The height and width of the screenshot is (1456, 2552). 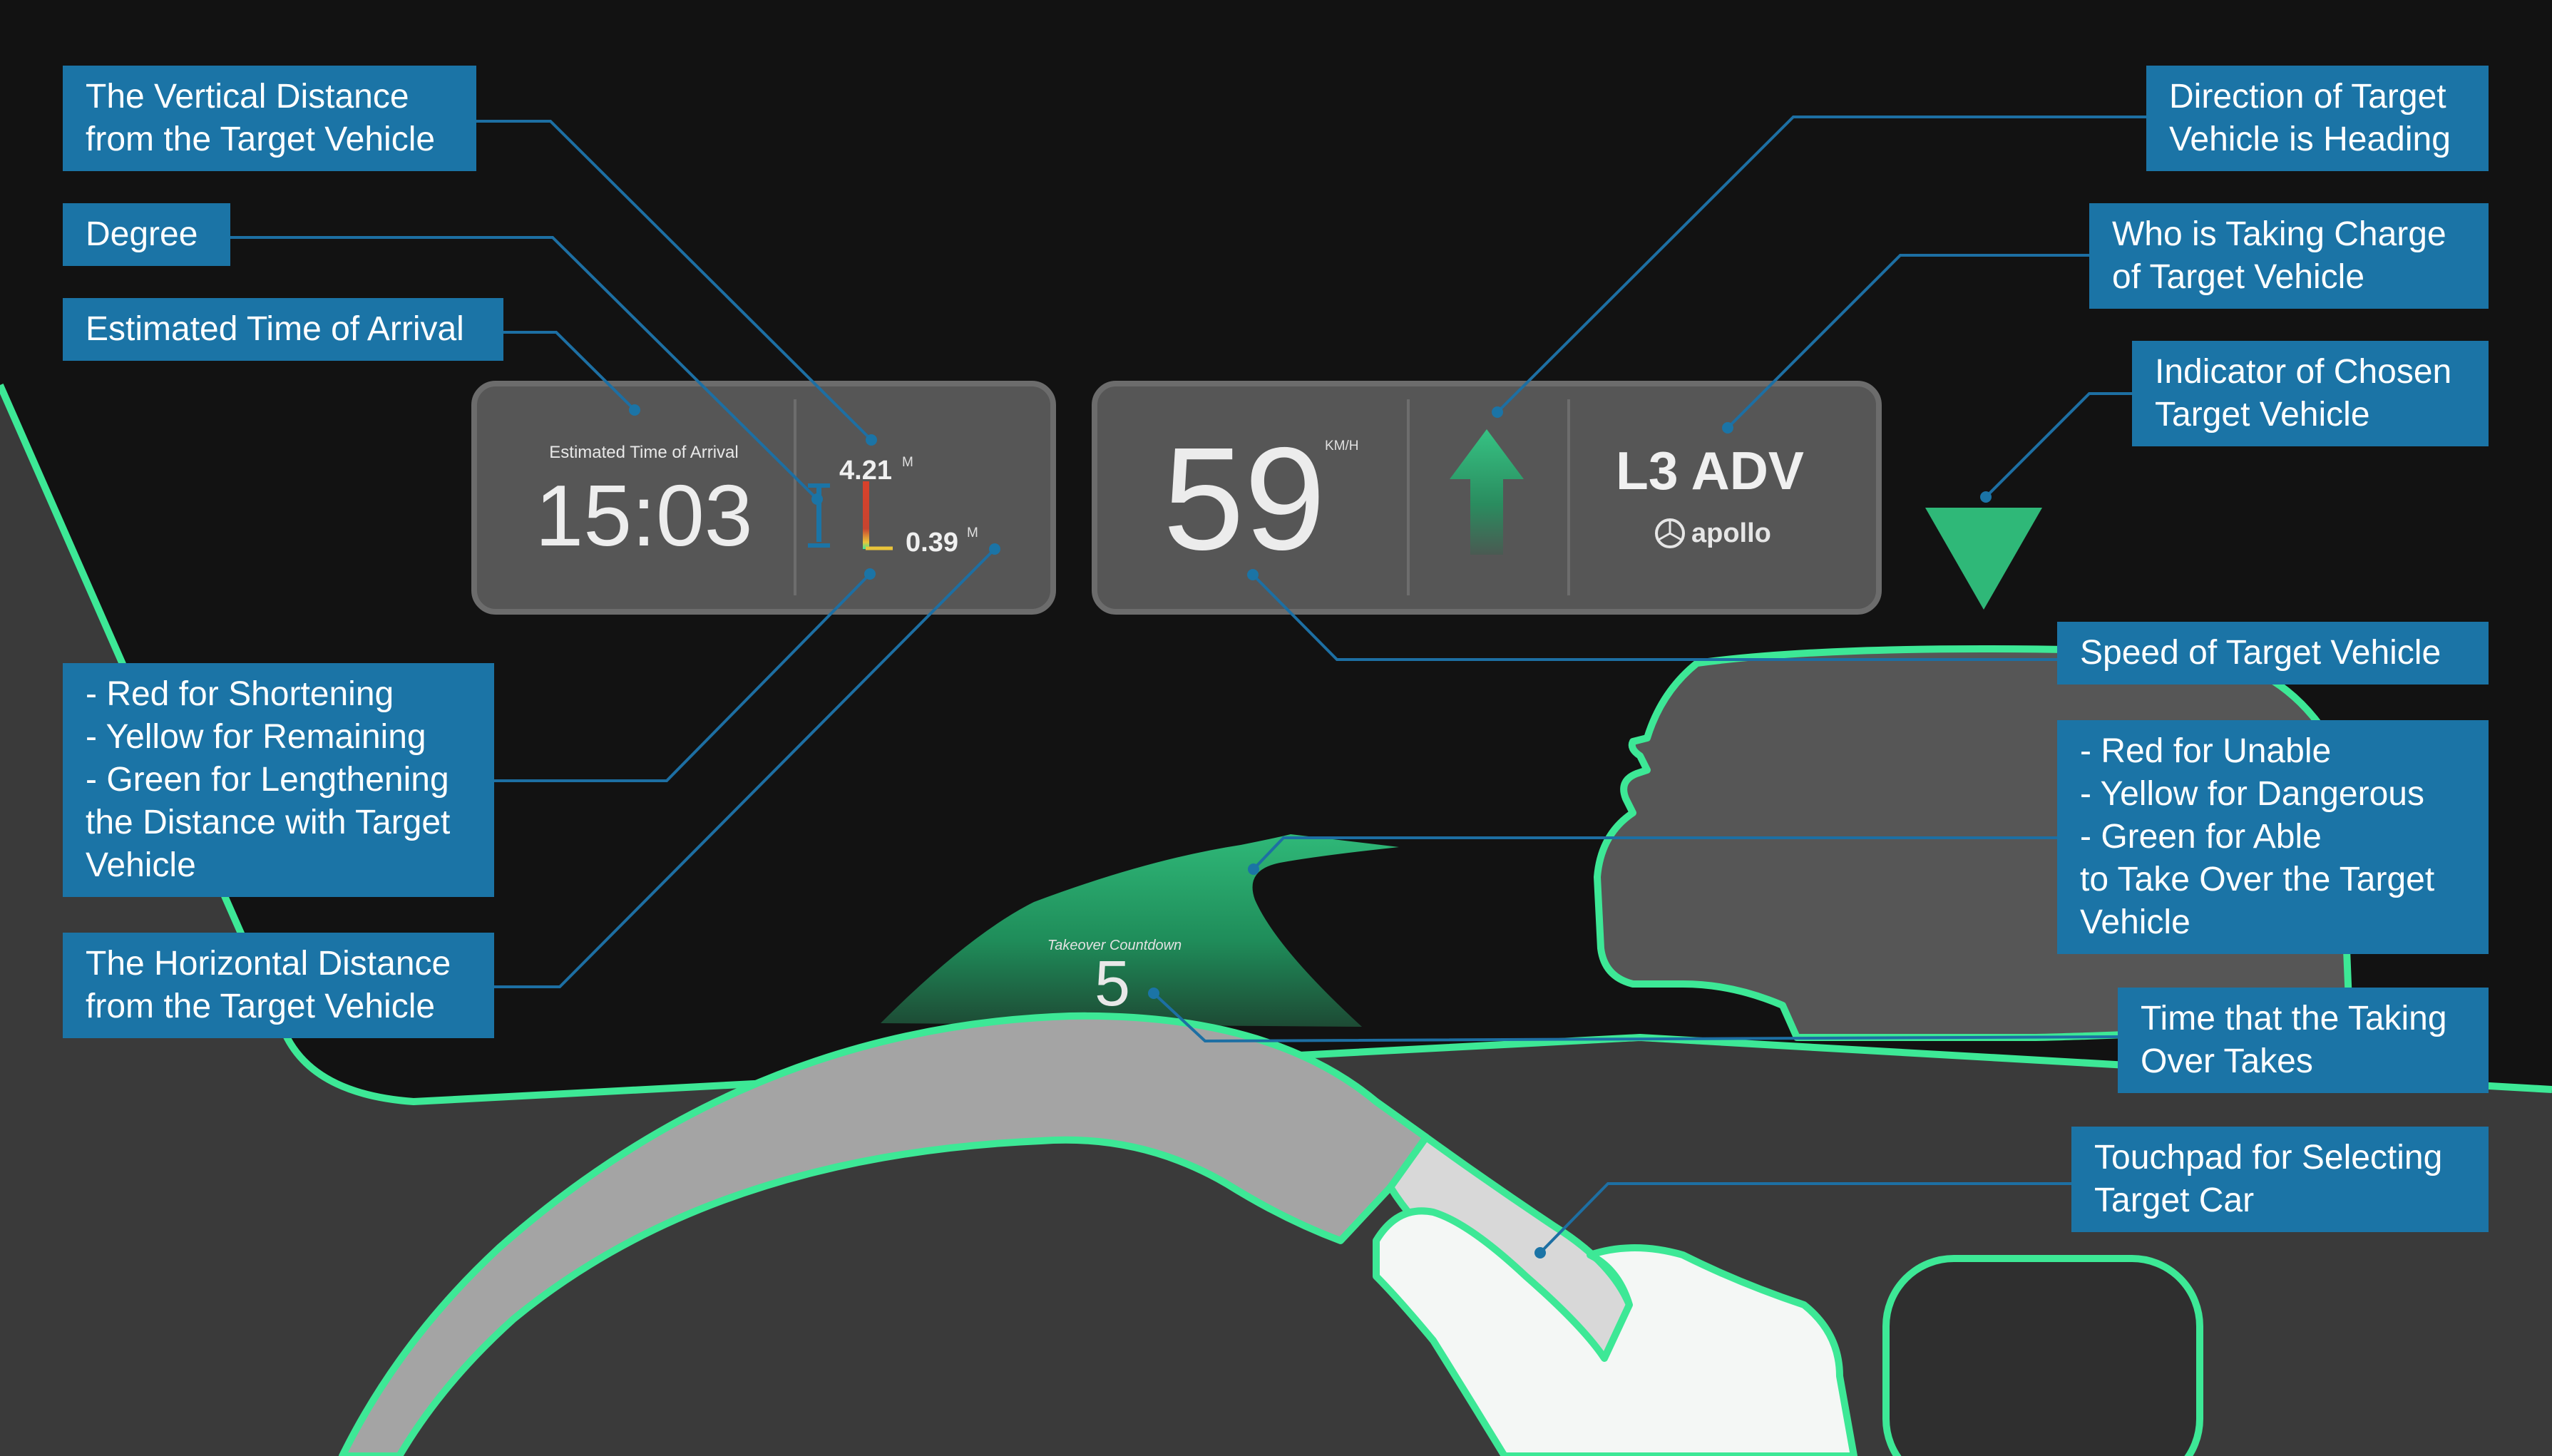 What do you see at coordinates (1731, 533) in the screenshot?
I see `apollo-logo: apollo` at bounding box center [1731, 533].